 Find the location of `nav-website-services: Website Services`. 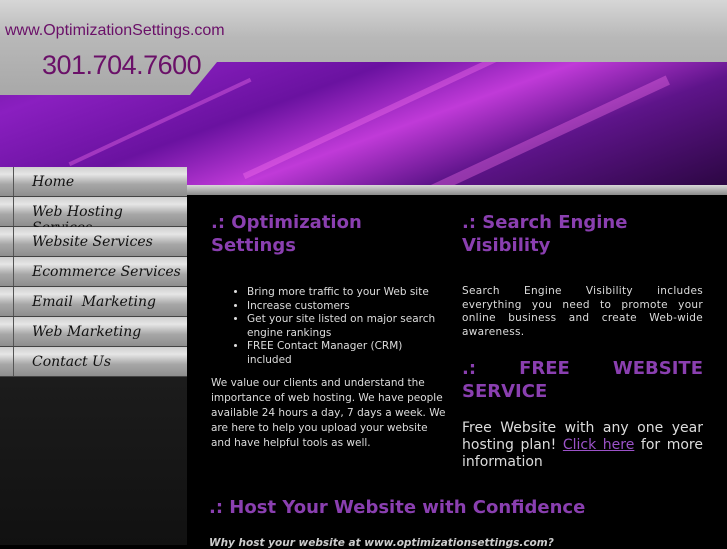

nav-website-services: Website Services is located at coordinates (93, 242).